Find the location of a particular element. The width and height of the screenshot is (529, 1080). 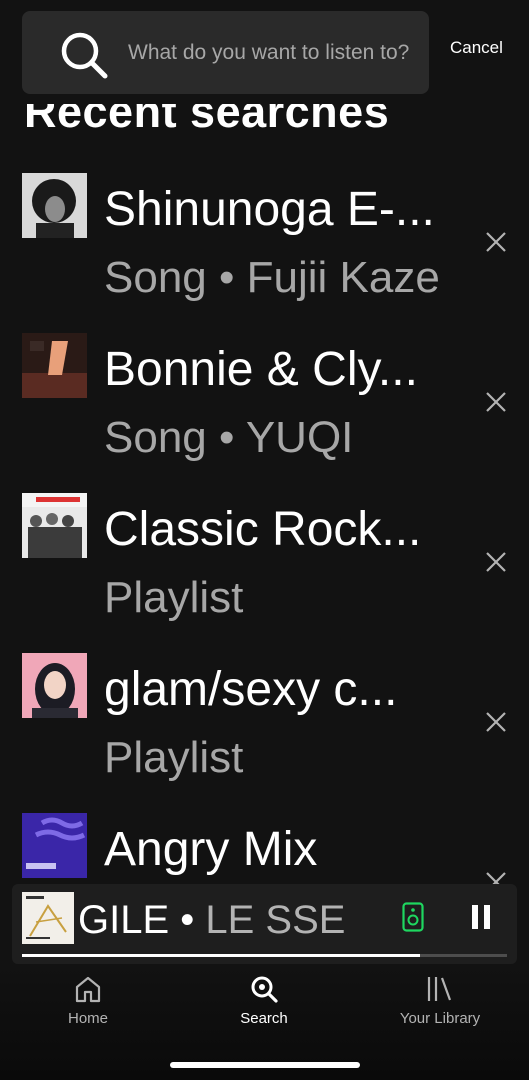

speaker-icon is located at coordinates (413, 917).